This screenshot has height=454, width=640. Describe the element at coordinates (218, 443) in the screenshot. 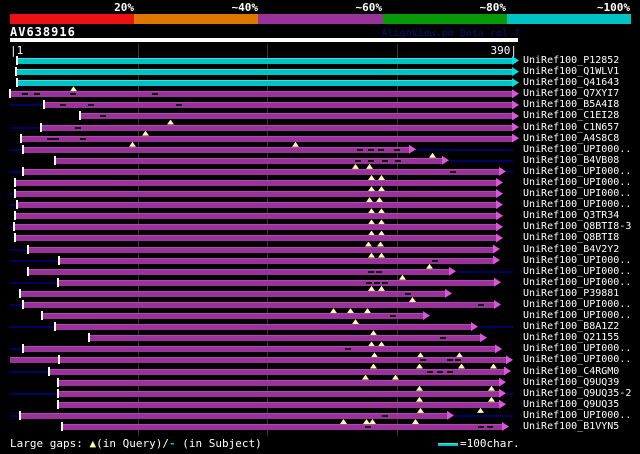

I see `legend-suffix: (in Subject)` at that location.